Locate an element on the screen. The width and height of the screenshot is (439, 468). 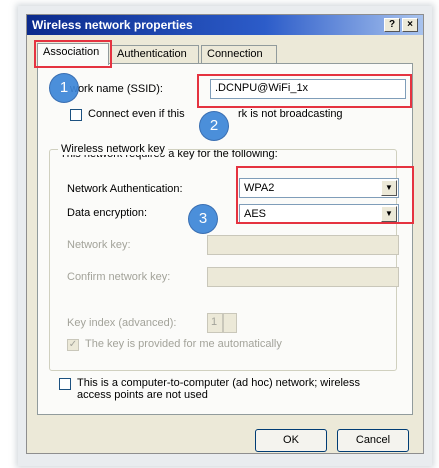
data-encryption-select: AES ▼ is located at coordinates (319, 214).